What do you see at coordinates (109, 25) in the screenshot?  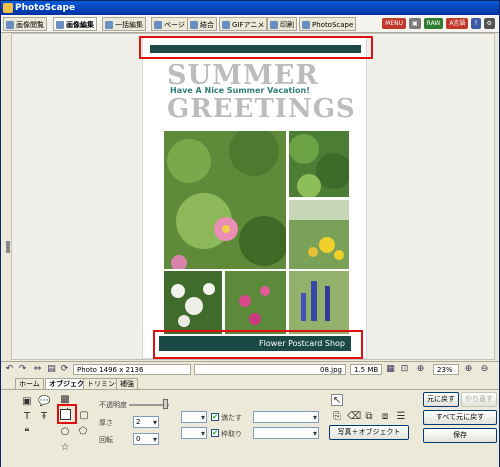 I see `batch-icon` at bounding box center [109, 25].